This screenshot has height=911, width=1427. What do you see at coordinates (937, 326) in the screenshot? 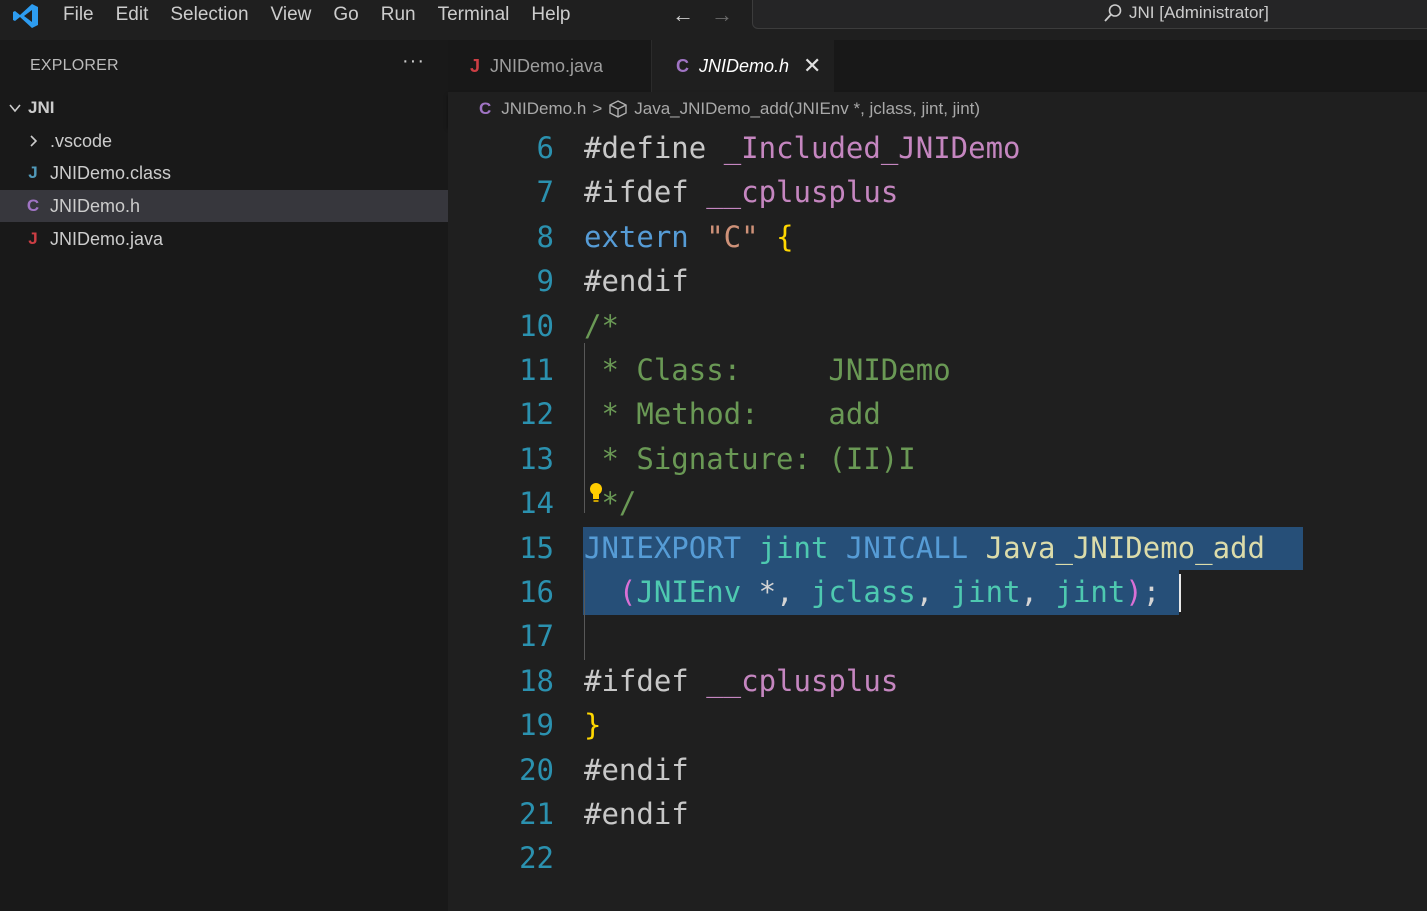
I see `code-line: 10 /*` at bounding box center [937, 326].